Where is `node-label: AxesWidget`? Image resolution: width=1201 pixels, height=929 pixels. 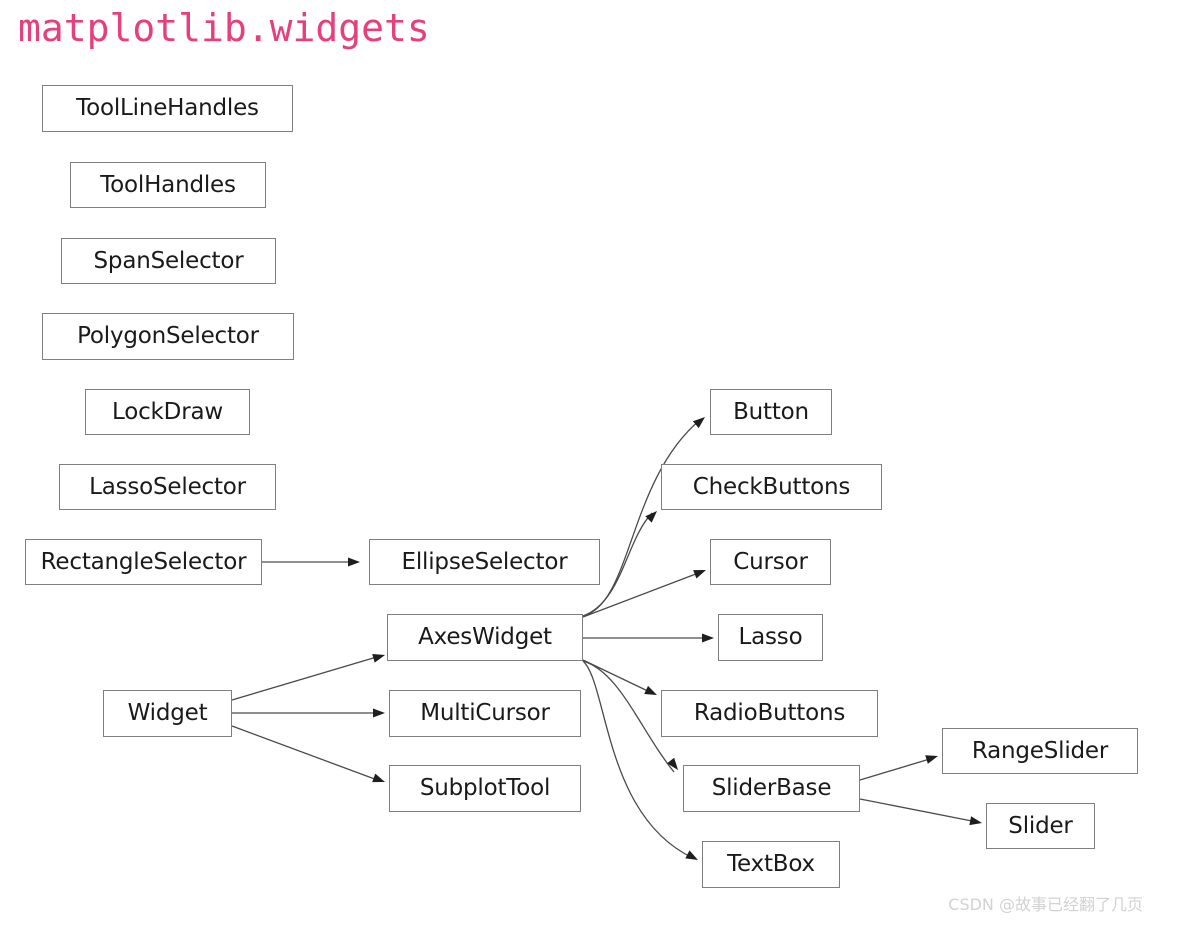 node-label: AxesWidget is located at coordinates (485, 637).